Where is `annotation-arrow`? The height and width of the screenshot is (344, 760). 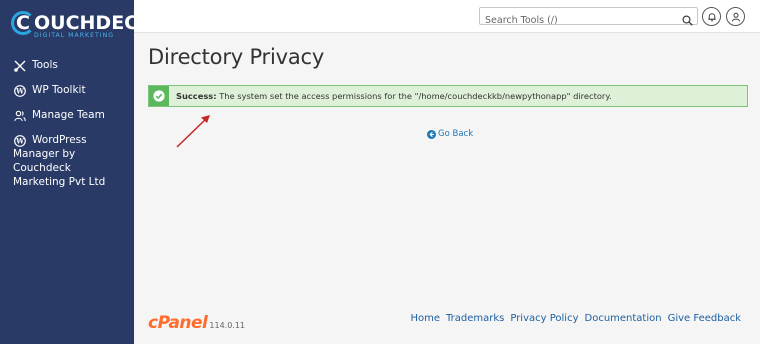 annotation-arrow is located at coordinates (193, 131).